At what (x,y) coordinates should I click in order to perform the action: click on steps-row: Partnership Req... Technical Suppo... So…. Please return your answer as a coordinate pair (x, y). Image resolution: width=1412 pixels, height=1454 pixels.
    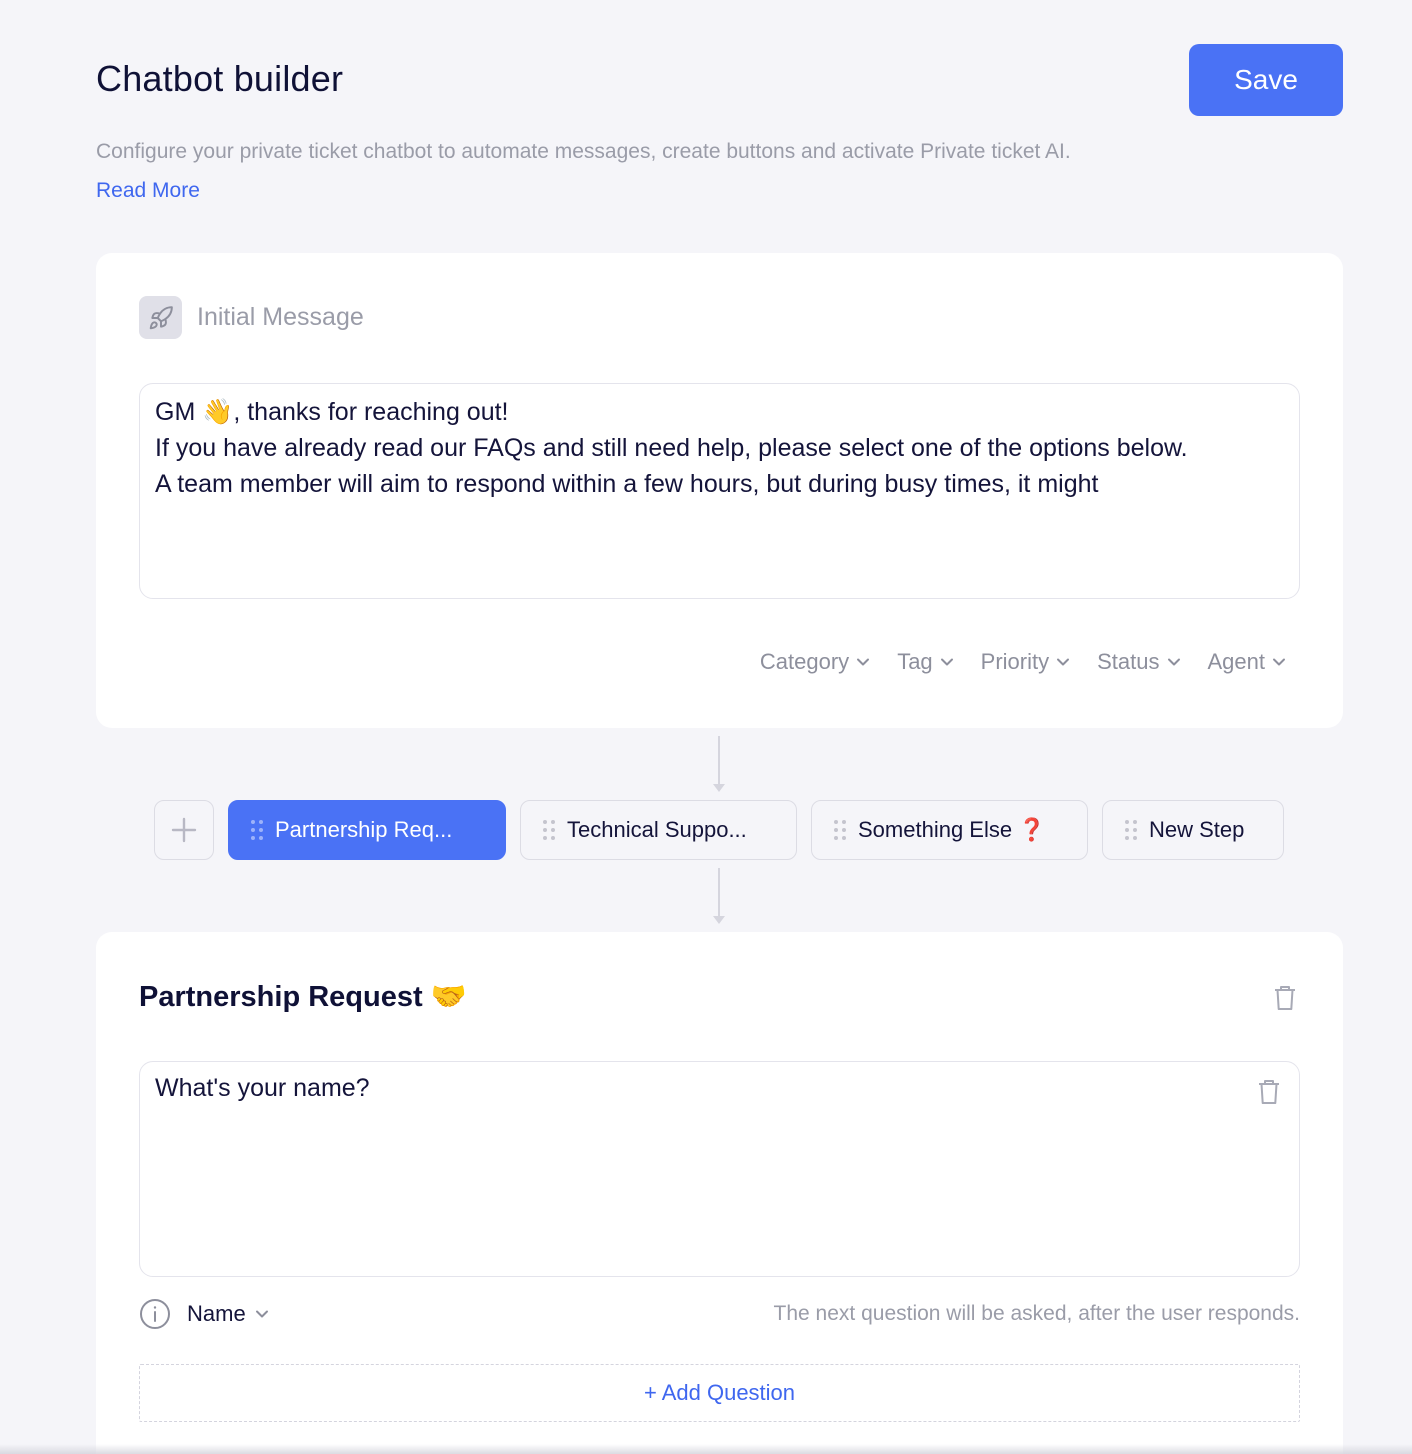
    Looking at the image, I should click on (719, 830).